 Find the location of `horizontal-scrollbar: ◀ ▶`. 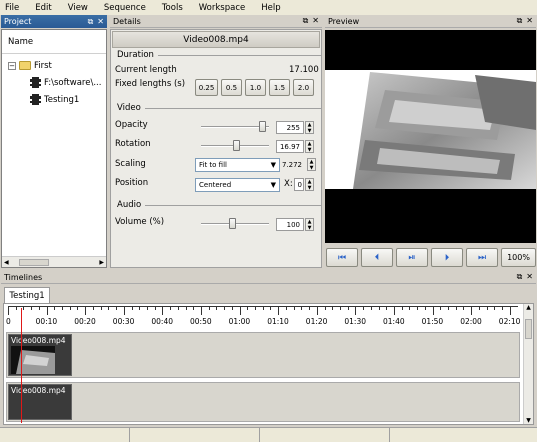

horizontal-scrollbar: ◀ ▶ is located at coordinates (54, 261).